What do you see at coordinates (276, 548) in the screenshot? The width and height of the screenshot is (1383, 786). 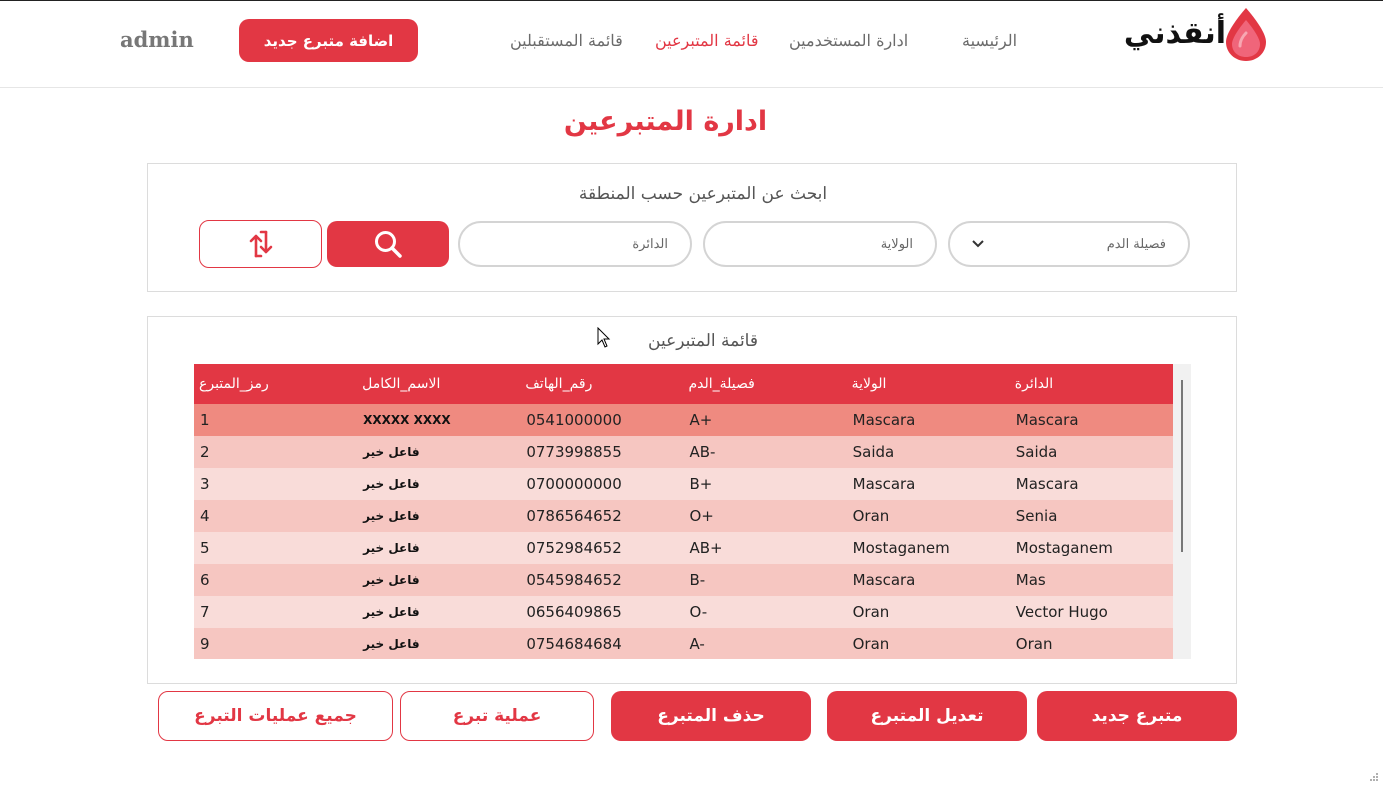 I see `table-cell: 5` at bounding box center [276, 548].